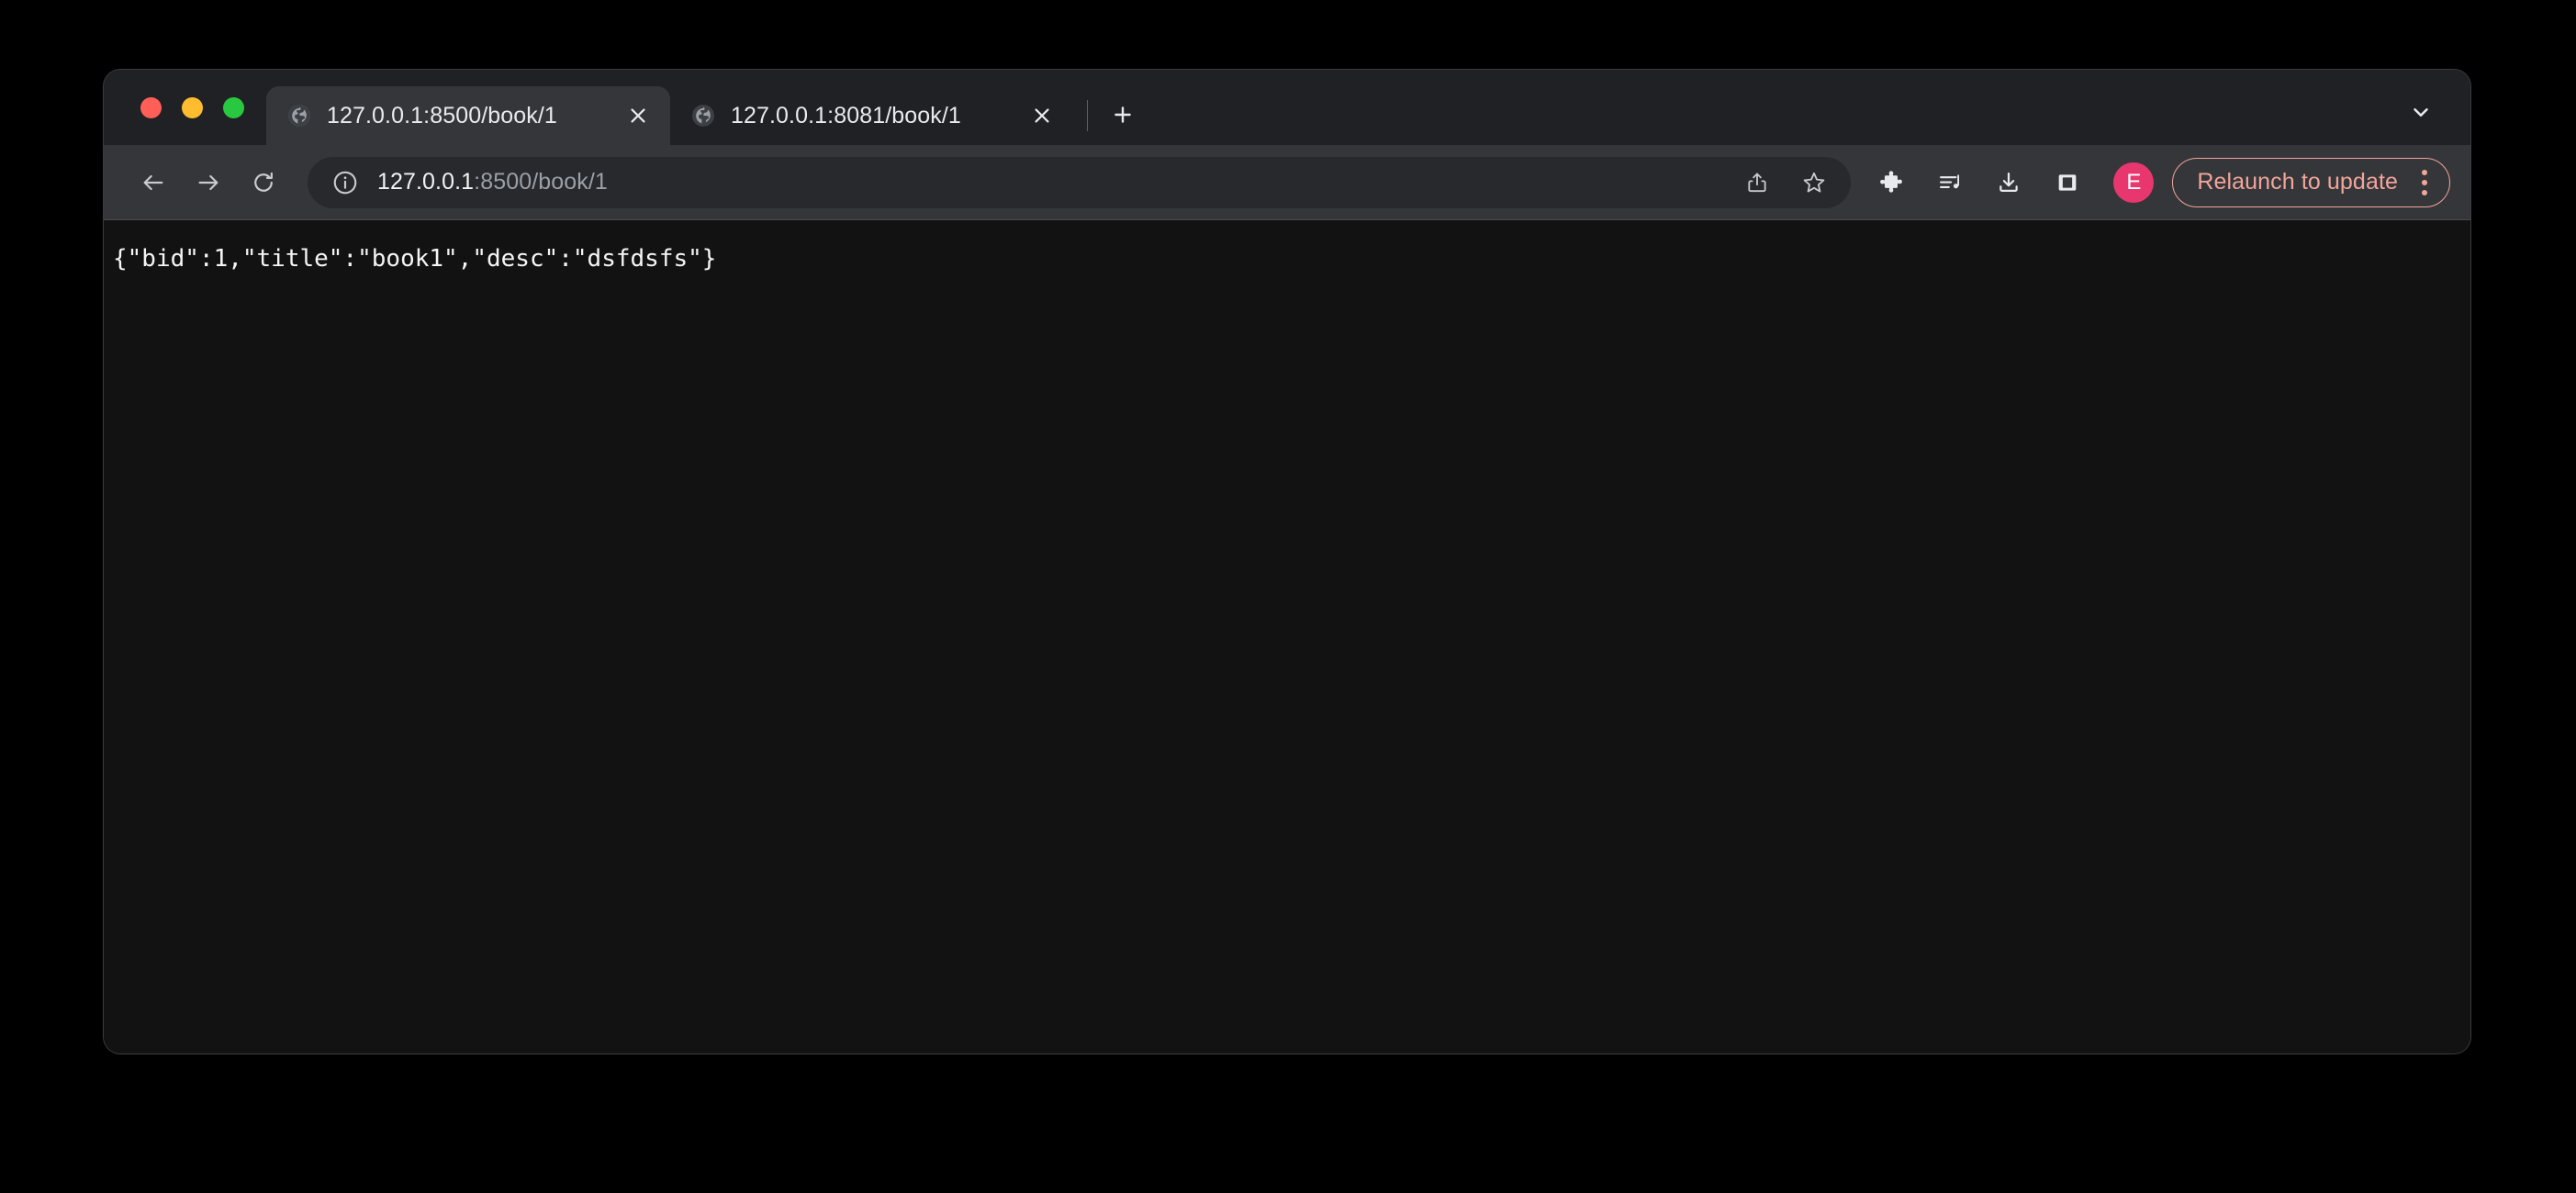 This screenshot has height=1193, width=2576. I want to click on info-circle-icon, so click(345, 182).